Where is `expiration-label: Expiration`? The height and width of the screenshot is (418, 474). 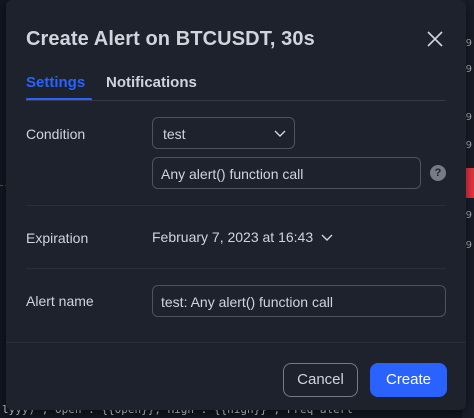
expiration-label: Expiration is located at coordinates (57, 238).